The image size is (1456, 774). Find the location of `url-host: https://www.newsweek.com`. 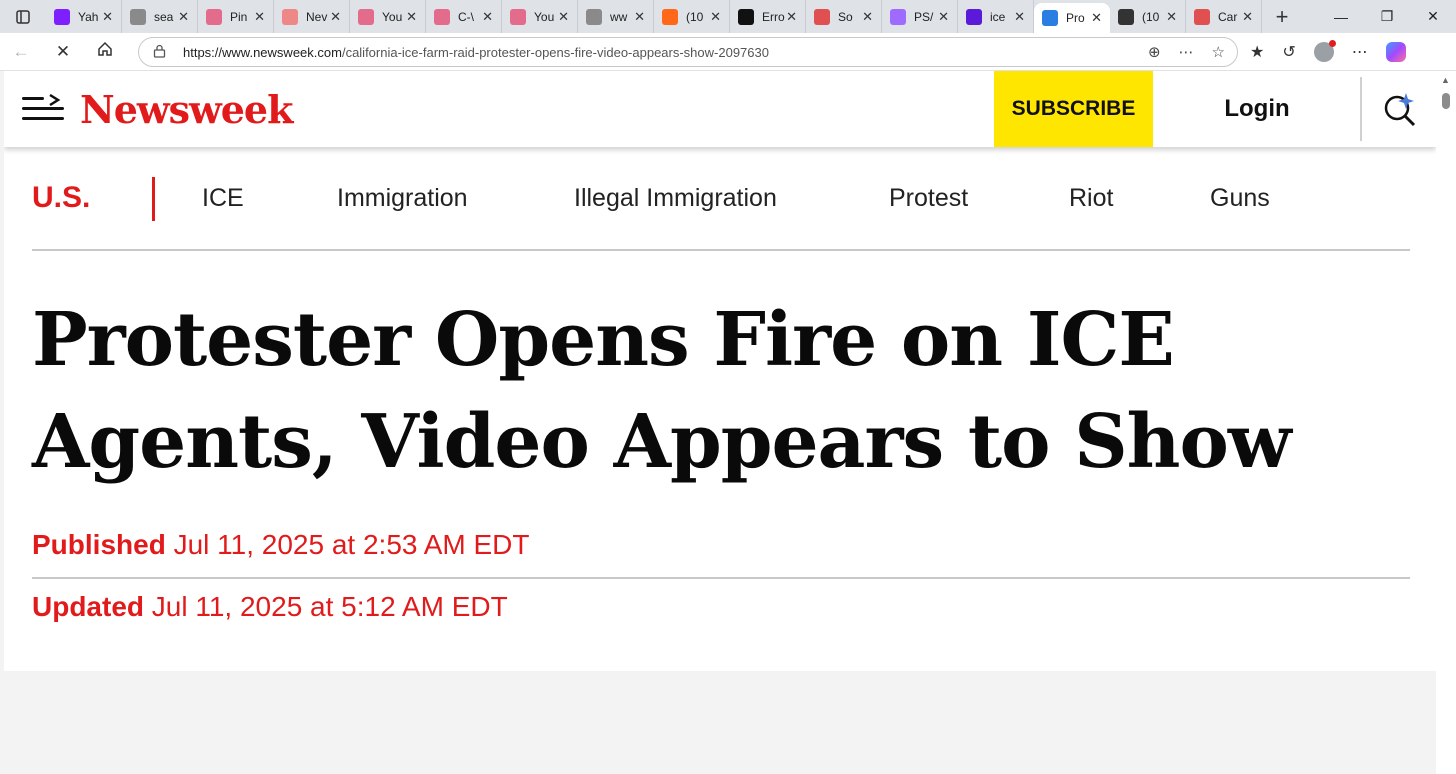

url-host: https://www.newsweek.com is located at coordinates (262, 52).